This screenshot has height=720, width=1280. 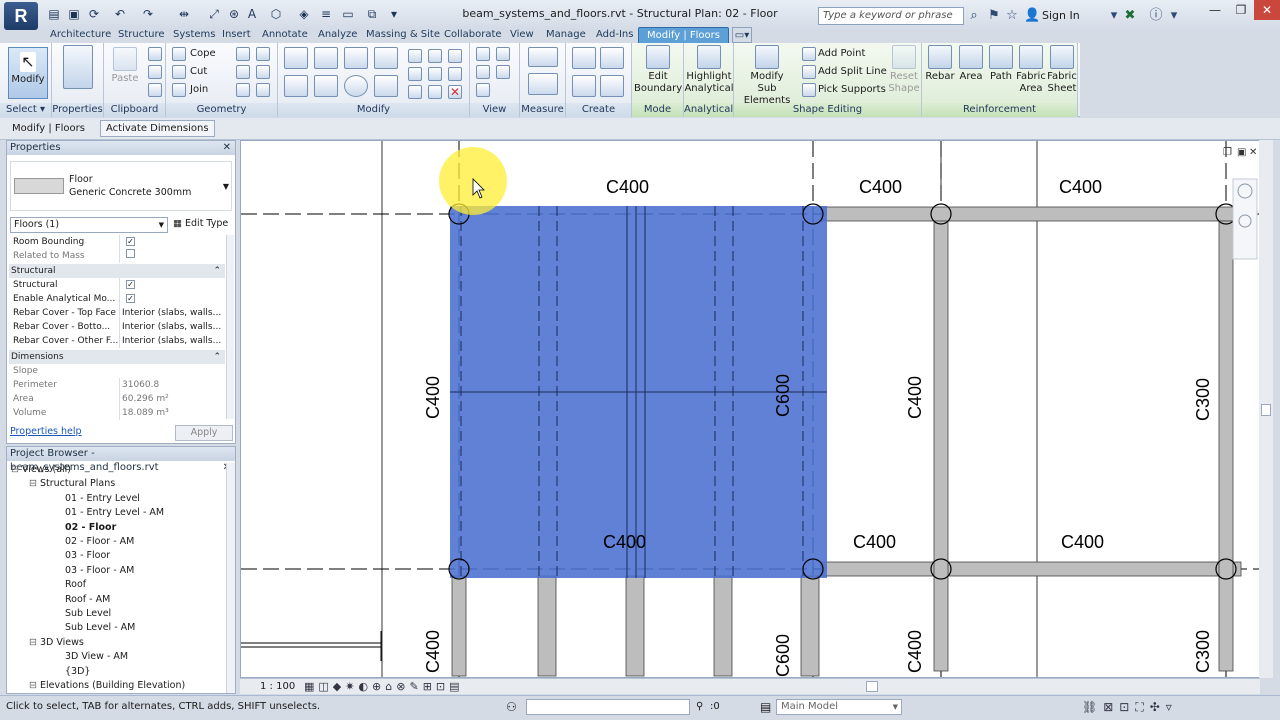 What do you see at coordinates (584, 58) in the screenshot?
I see `create-assembly-icon` at bounding box center [584, 58].